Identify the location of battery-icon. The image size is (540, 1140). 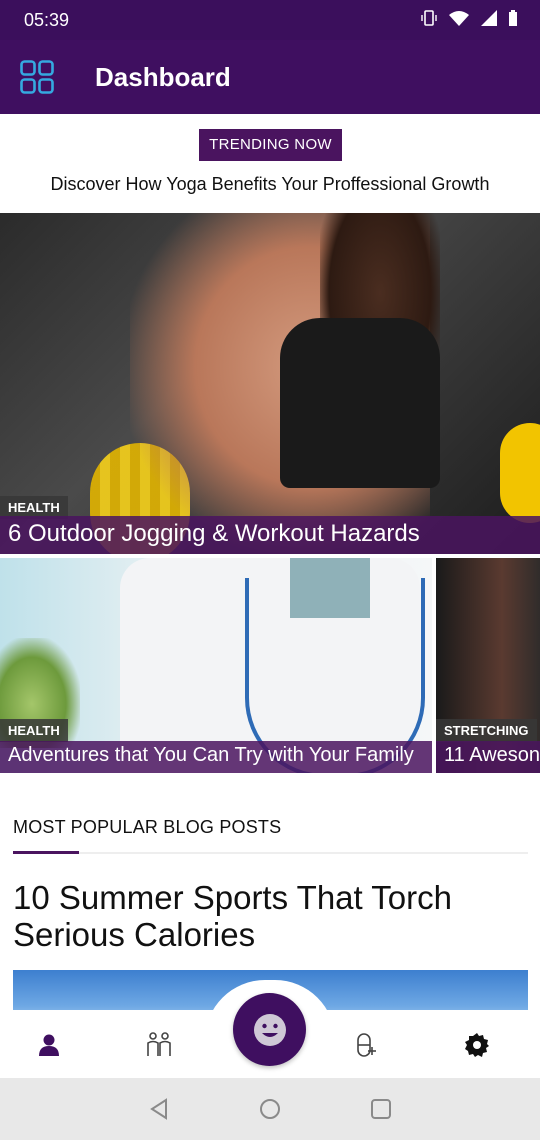
(513, 18).